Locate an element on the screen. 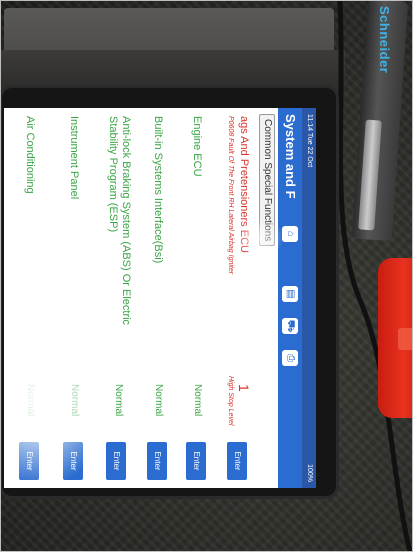  print-icon: ⎙ is located at coordinates (290, 358).